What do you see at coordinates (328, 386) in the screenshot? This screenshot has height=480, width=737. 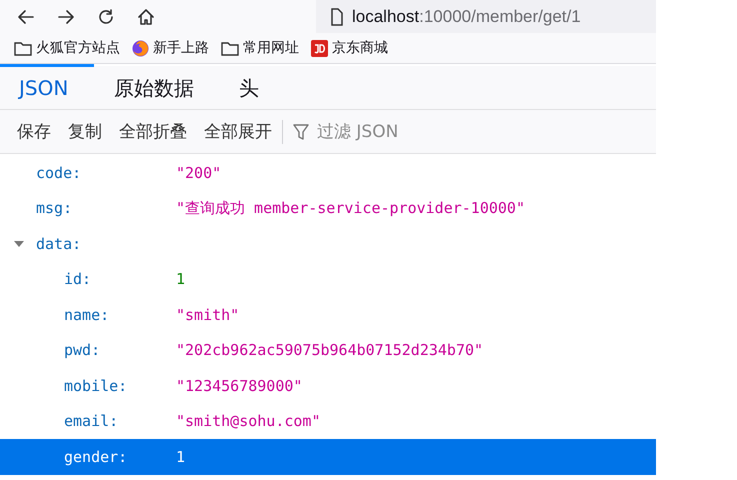 I see `tree-row: mobile: "123456789000"` at bounding box center [328, 386].